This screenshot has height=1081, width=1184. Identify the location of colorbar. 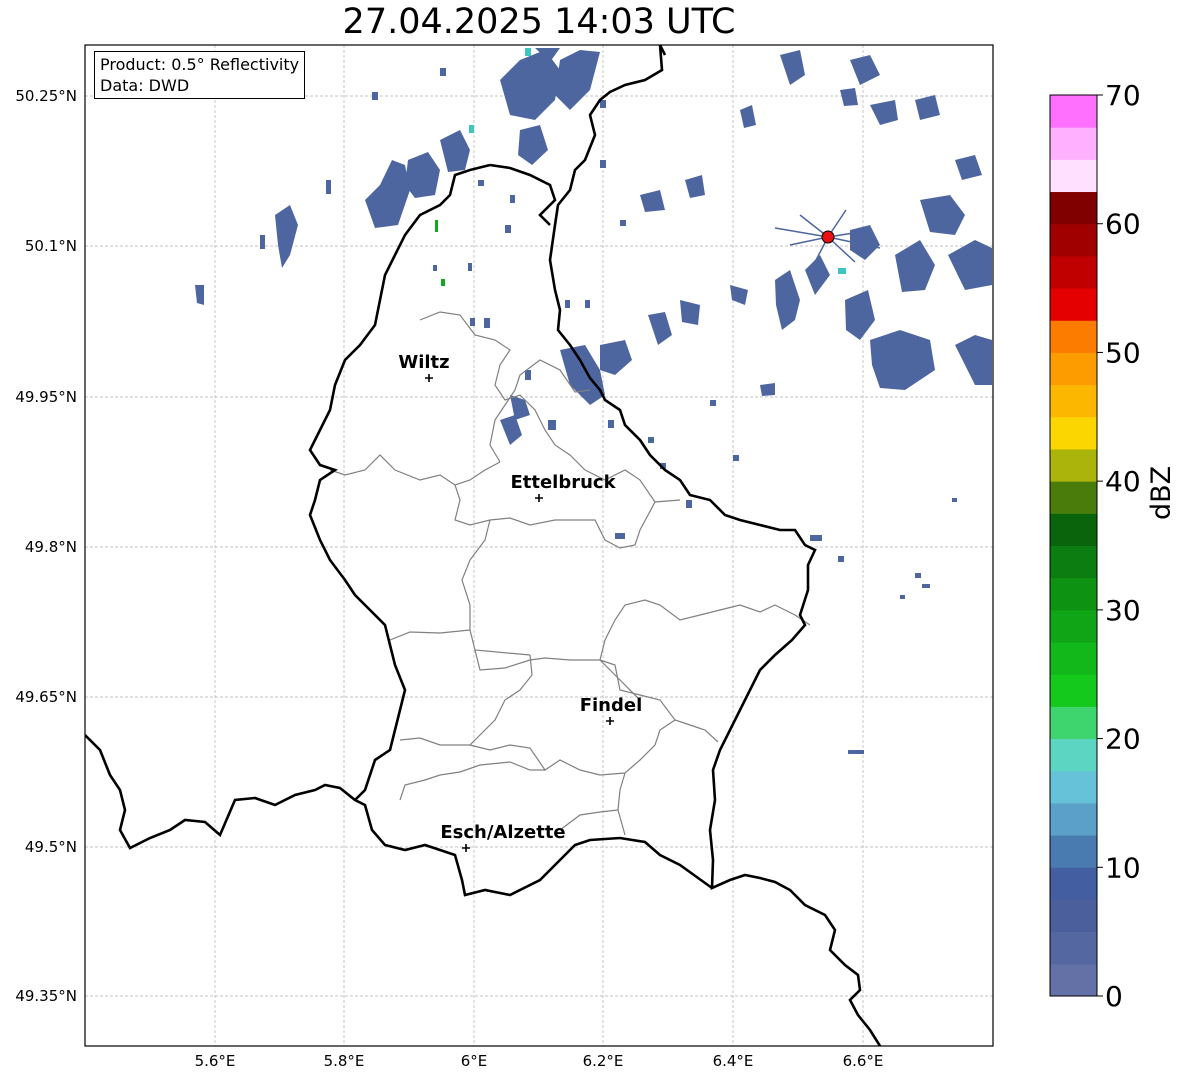
(1073, 545).